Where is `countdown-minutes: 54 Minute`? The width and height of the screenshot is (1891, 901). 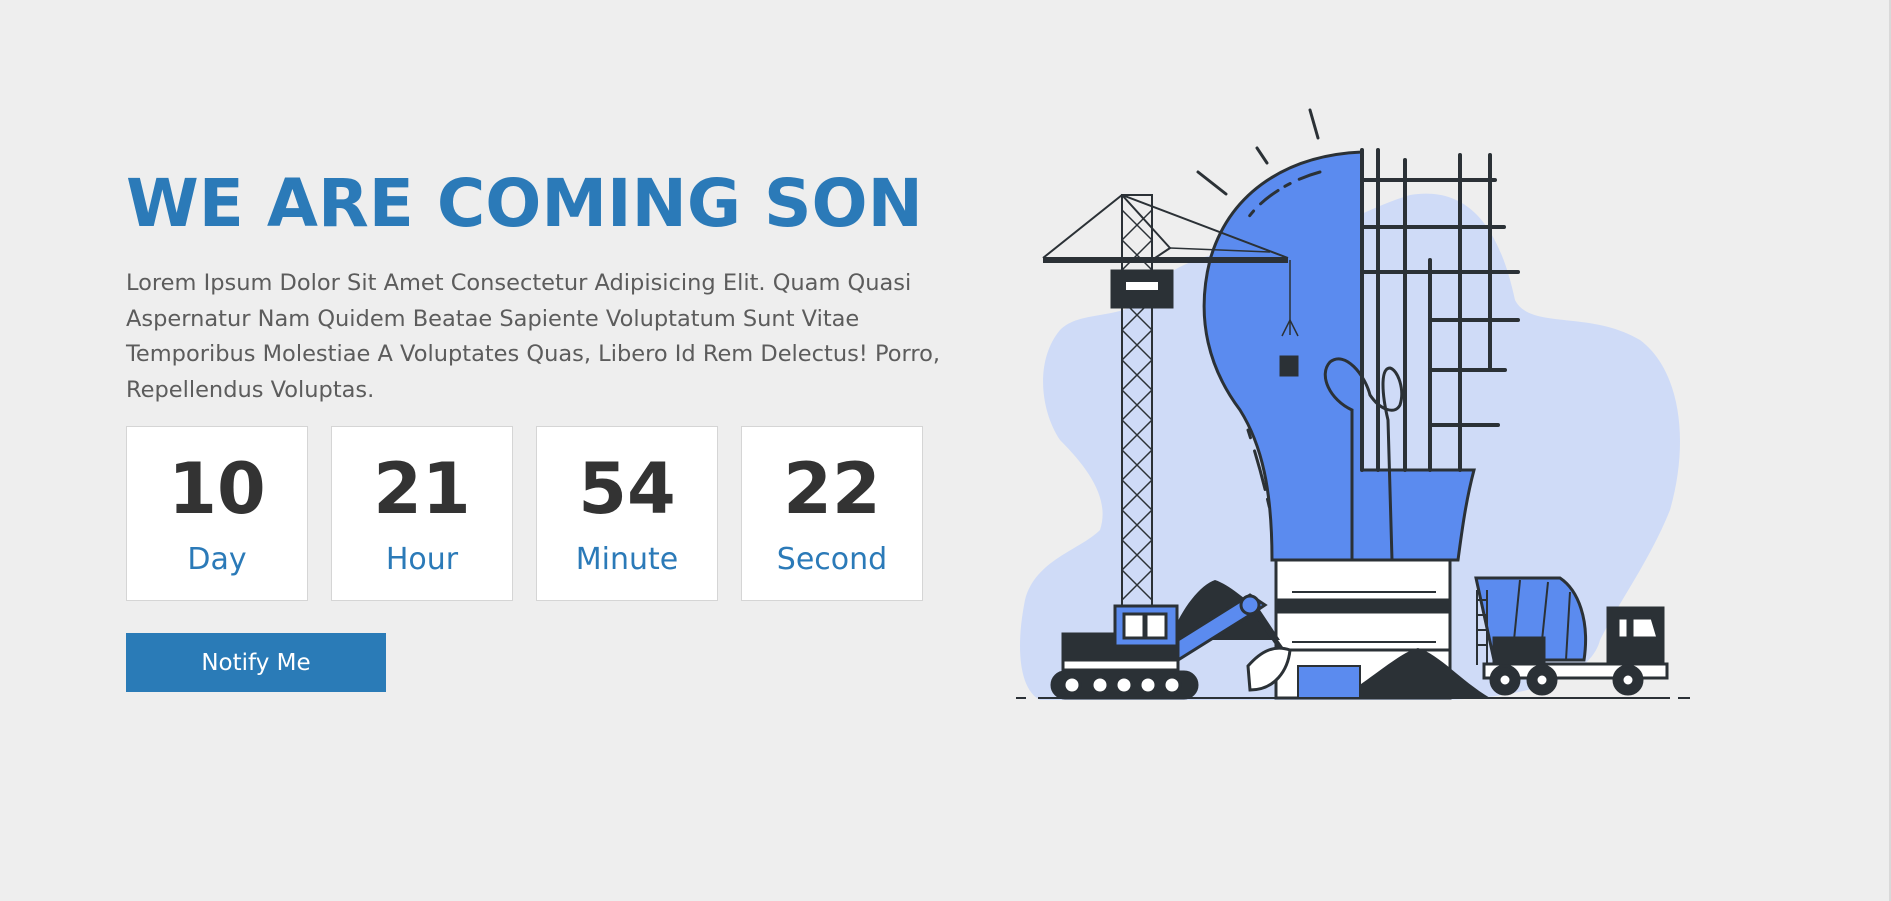 countdown-minutes: 54 Minute is located at coordinates (627, 513).